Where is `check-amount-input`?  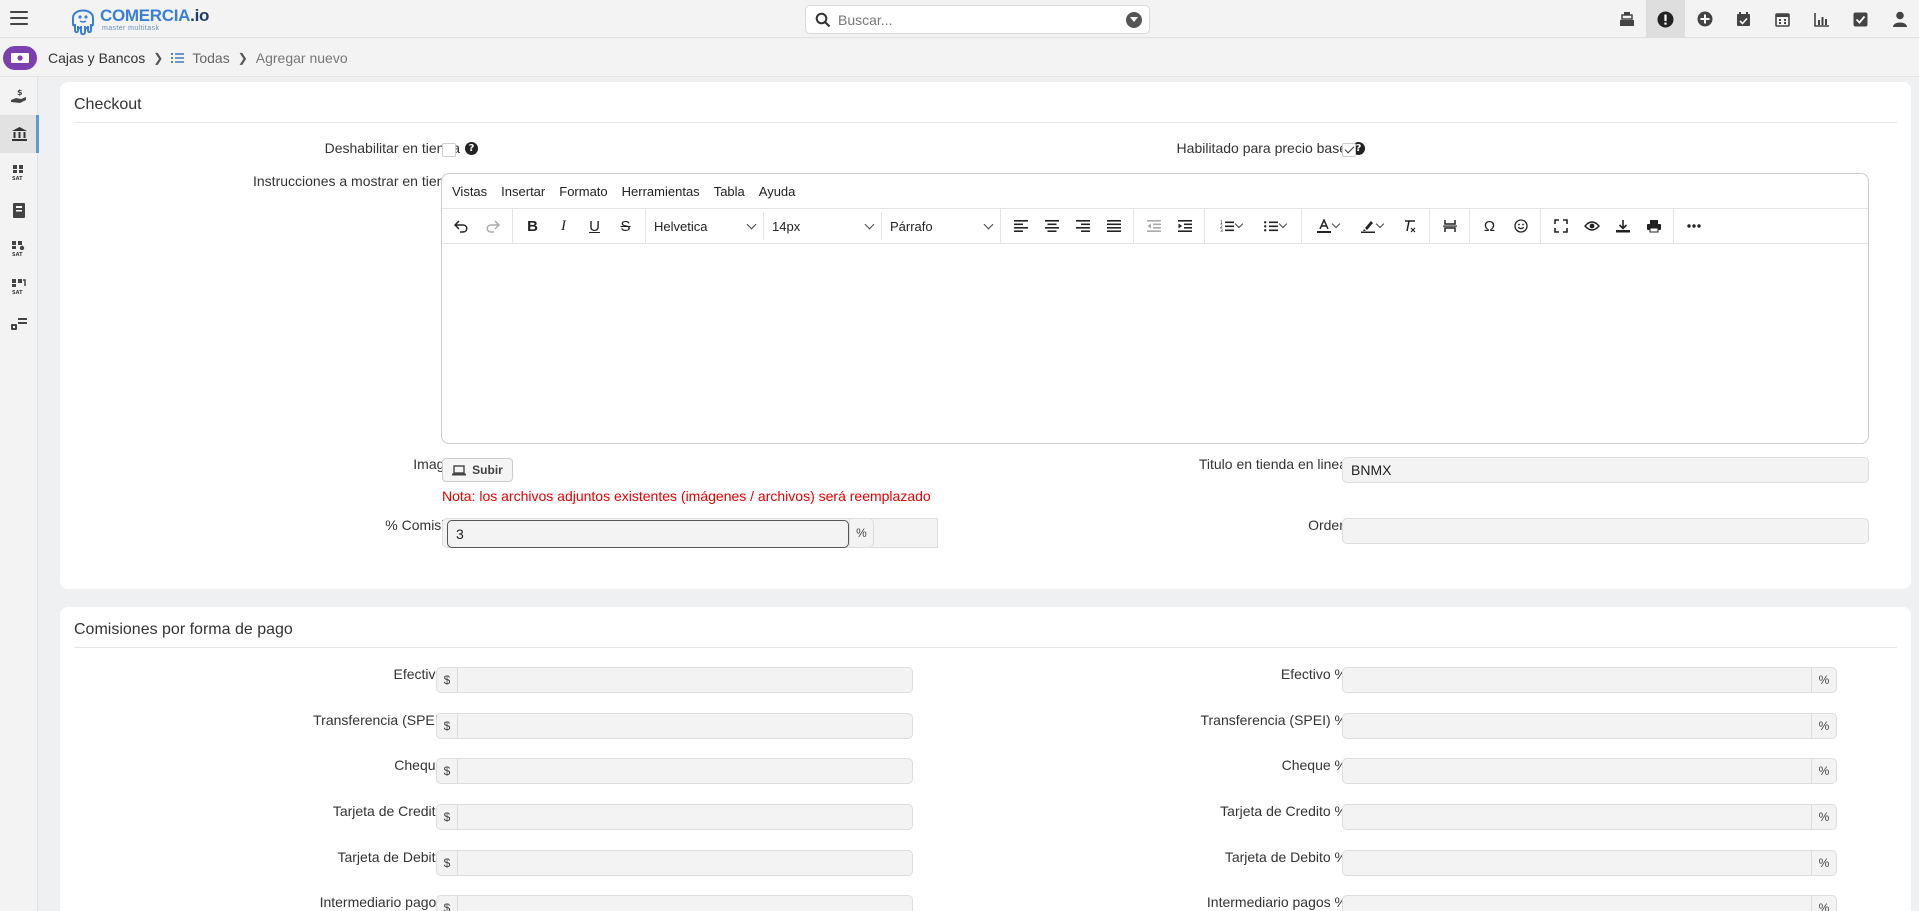 check-amount-input is located at coordinates (685, 771).